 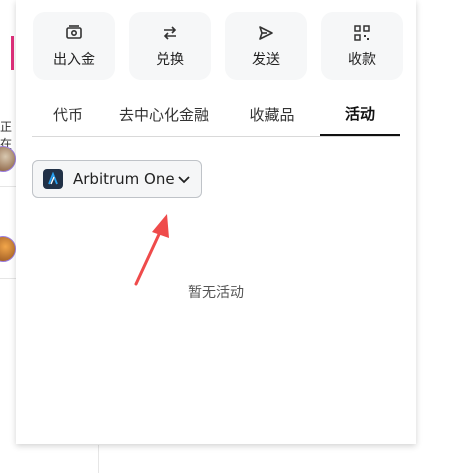 I want to click on swap-button: 兑换, so click(x=170, y=46).